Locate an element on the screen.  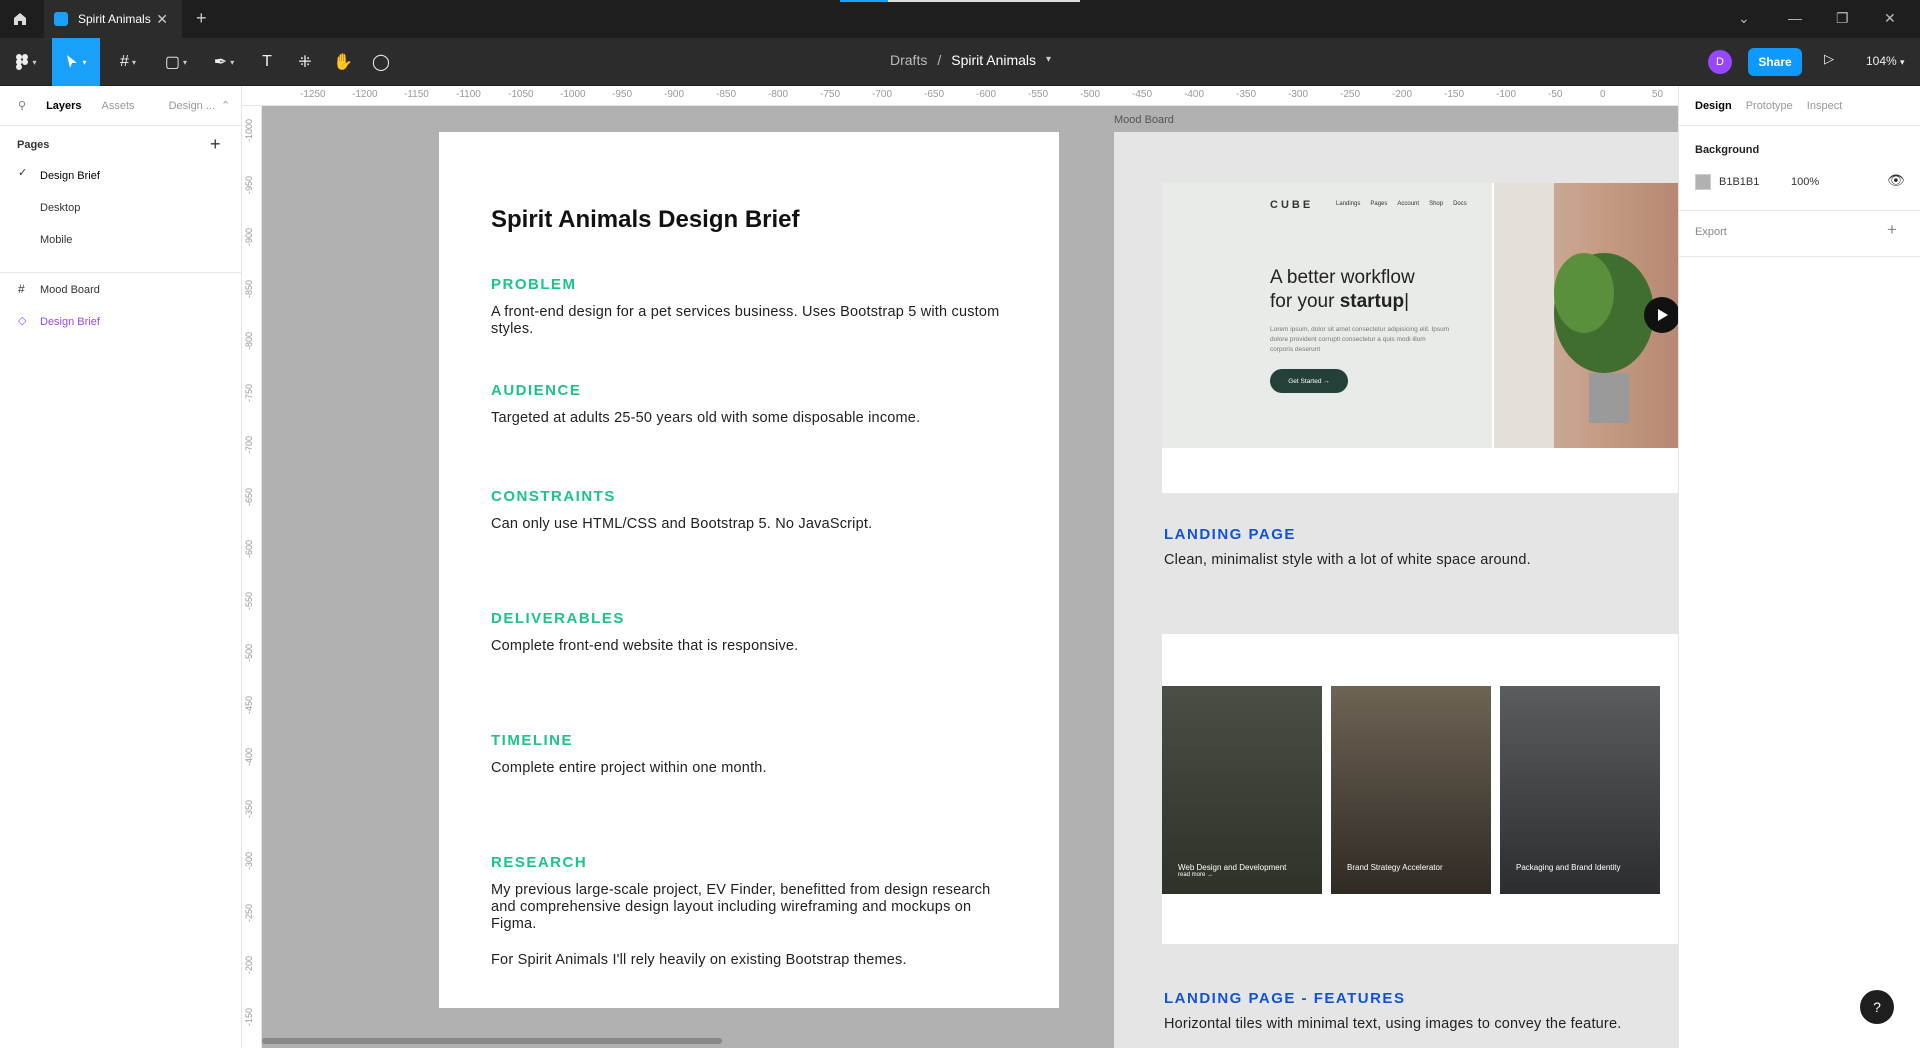
comment-tool-icon: ◯ is located at coordinates (381, 62).